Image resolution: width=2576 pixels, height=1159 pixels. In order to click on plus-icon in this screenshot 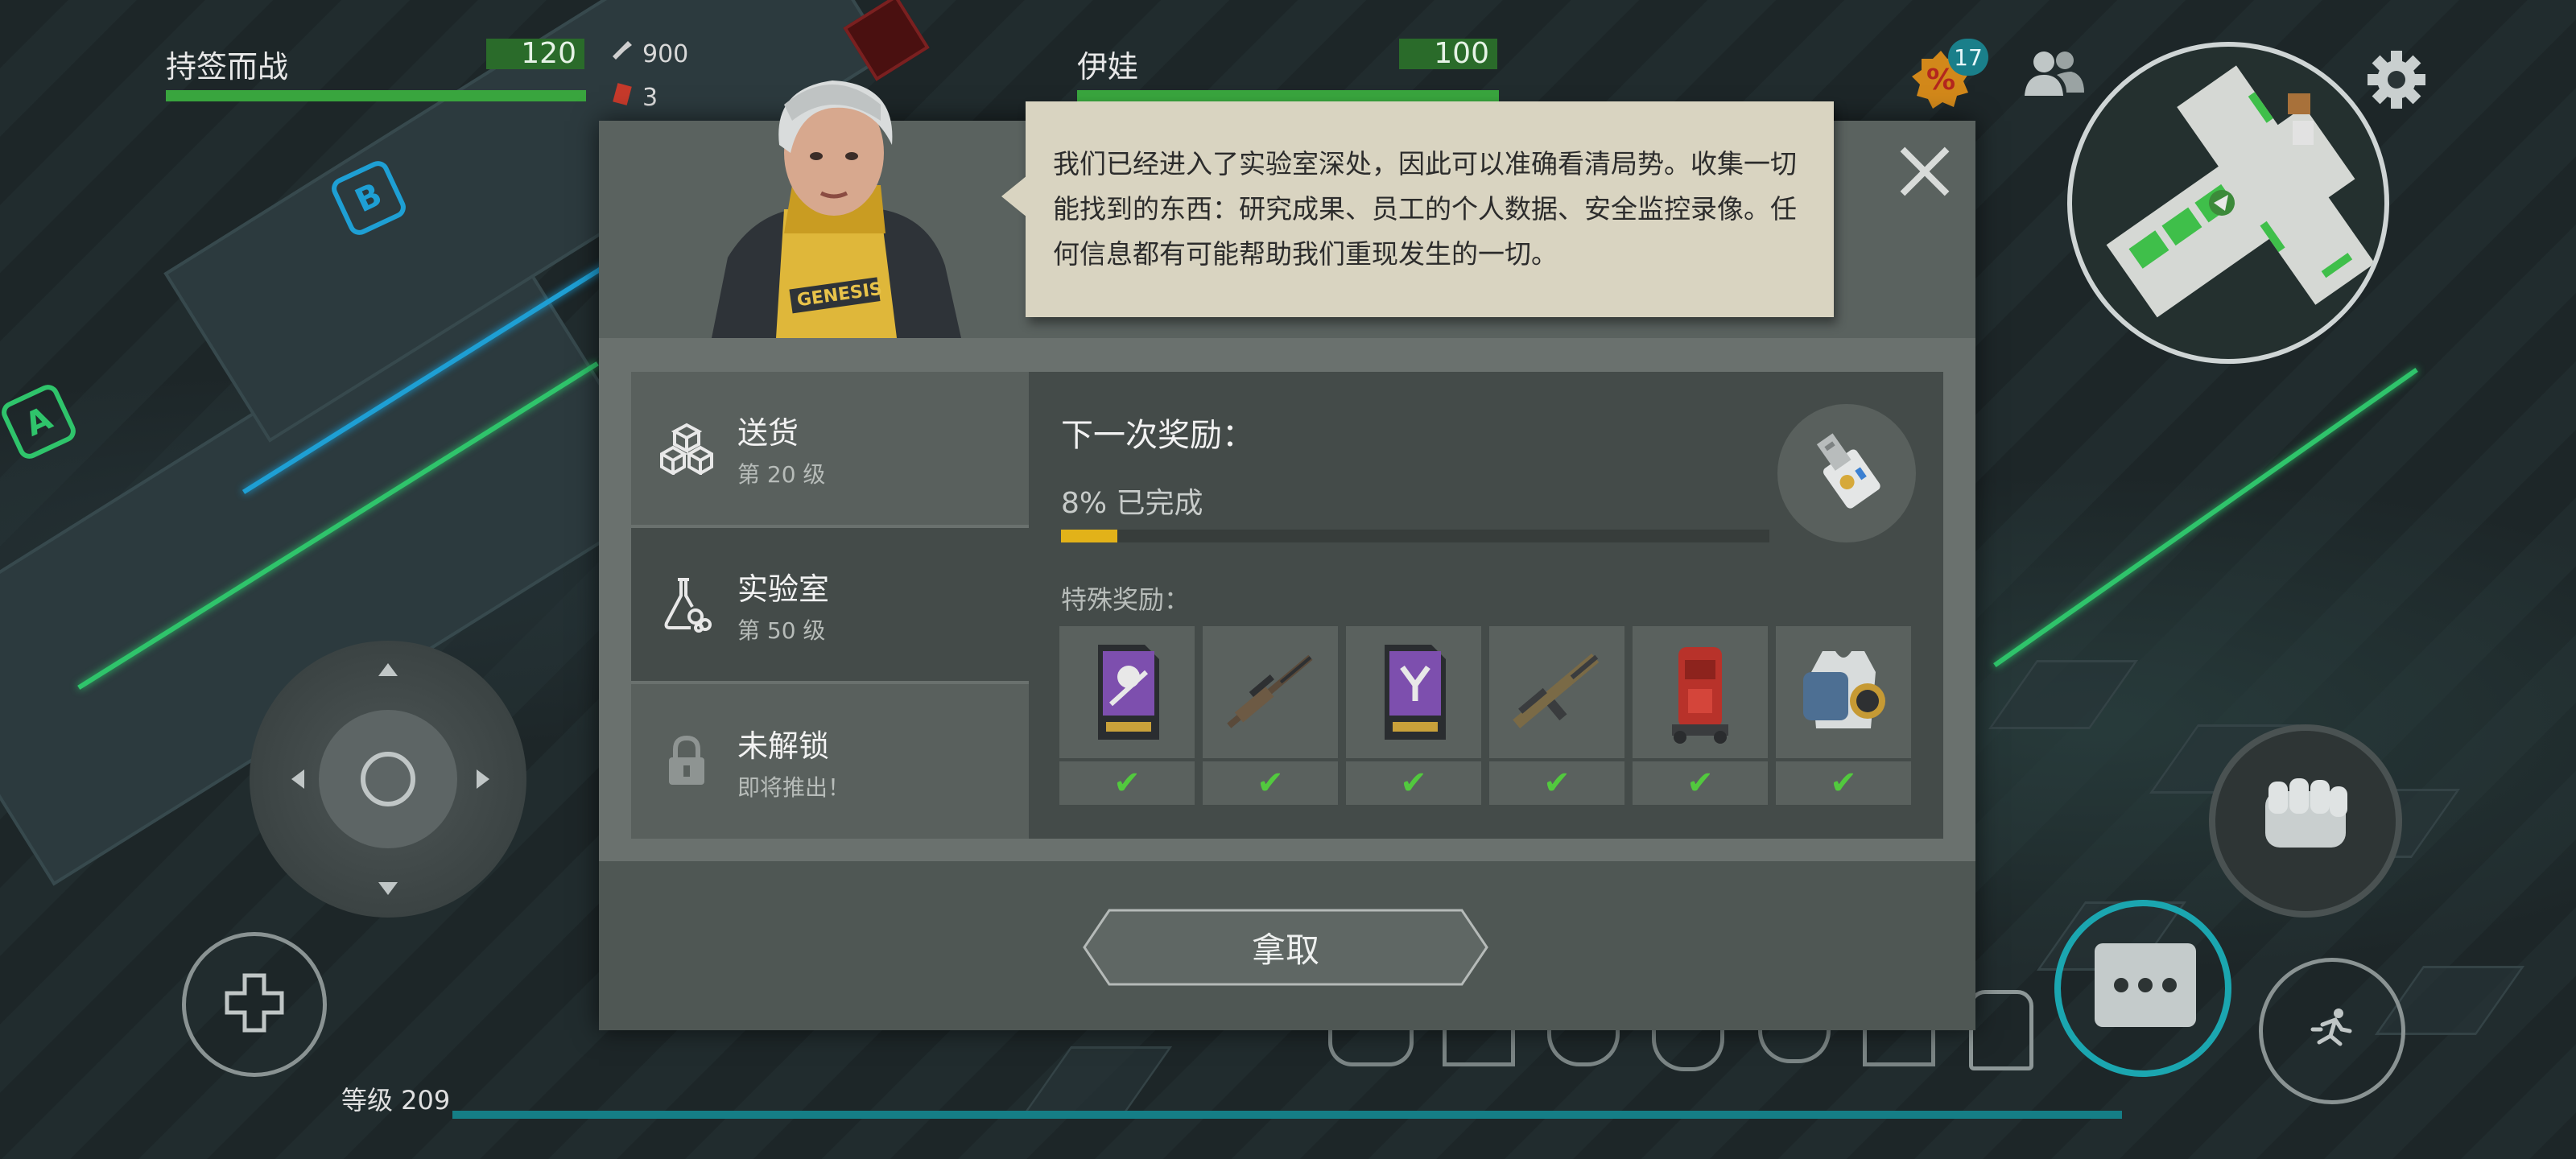, I will do `click(254, 1004)`.